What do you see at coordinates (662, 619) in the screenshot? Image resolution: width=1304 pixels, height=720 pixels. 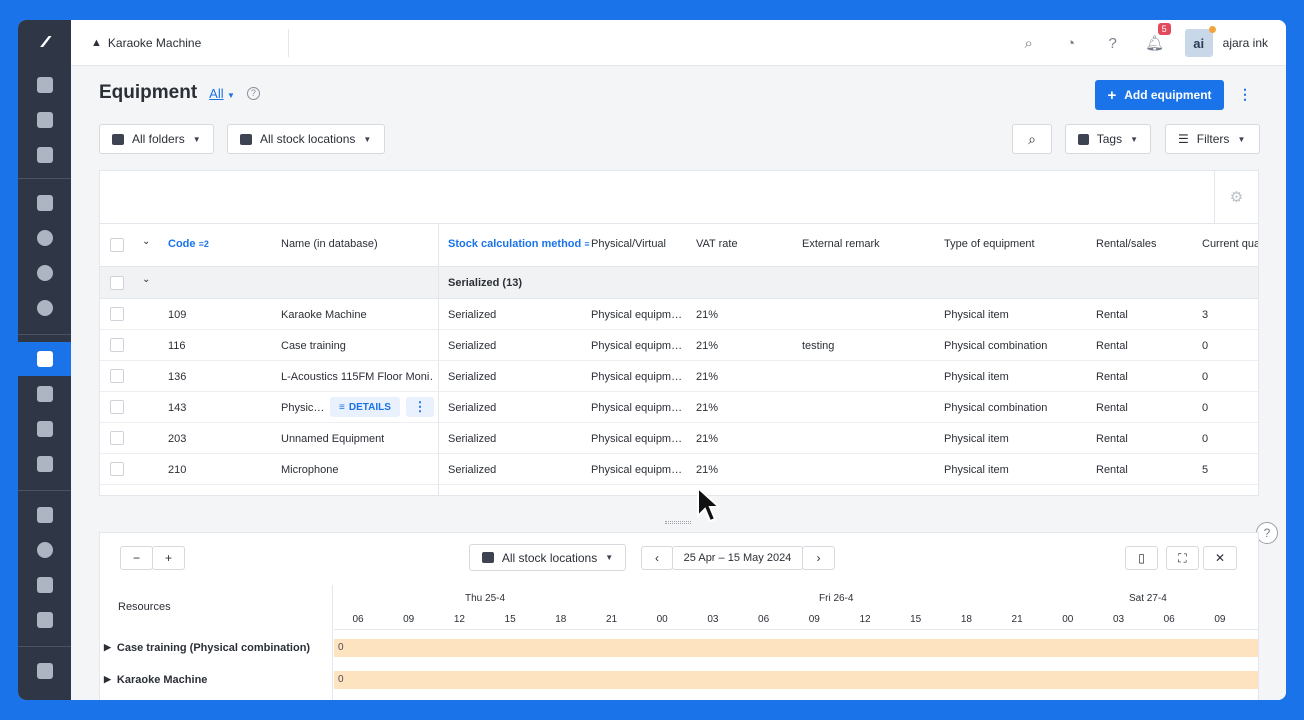 I see `hour-label: 00` at bounding box center [662, 619].